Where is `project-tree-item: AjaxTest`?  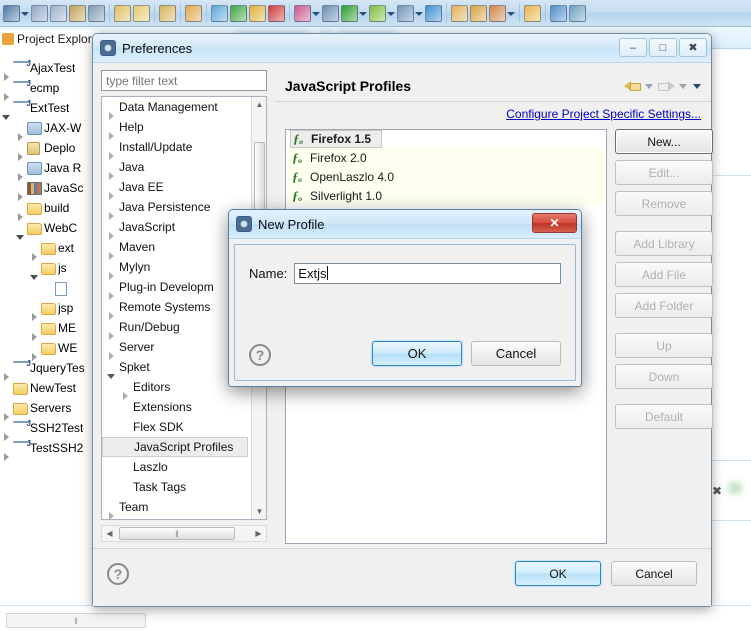
project-tree-item: AjaxTest is located at coordinates (50, 69).